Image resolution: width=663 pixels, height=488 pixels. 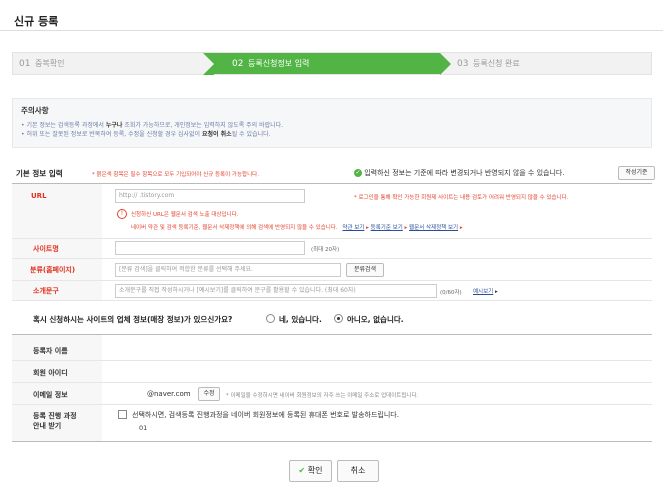 What do you see at coordinates (210, 248) in the screenshot?
I see `site-name-input` at bounding box center [210, 248].